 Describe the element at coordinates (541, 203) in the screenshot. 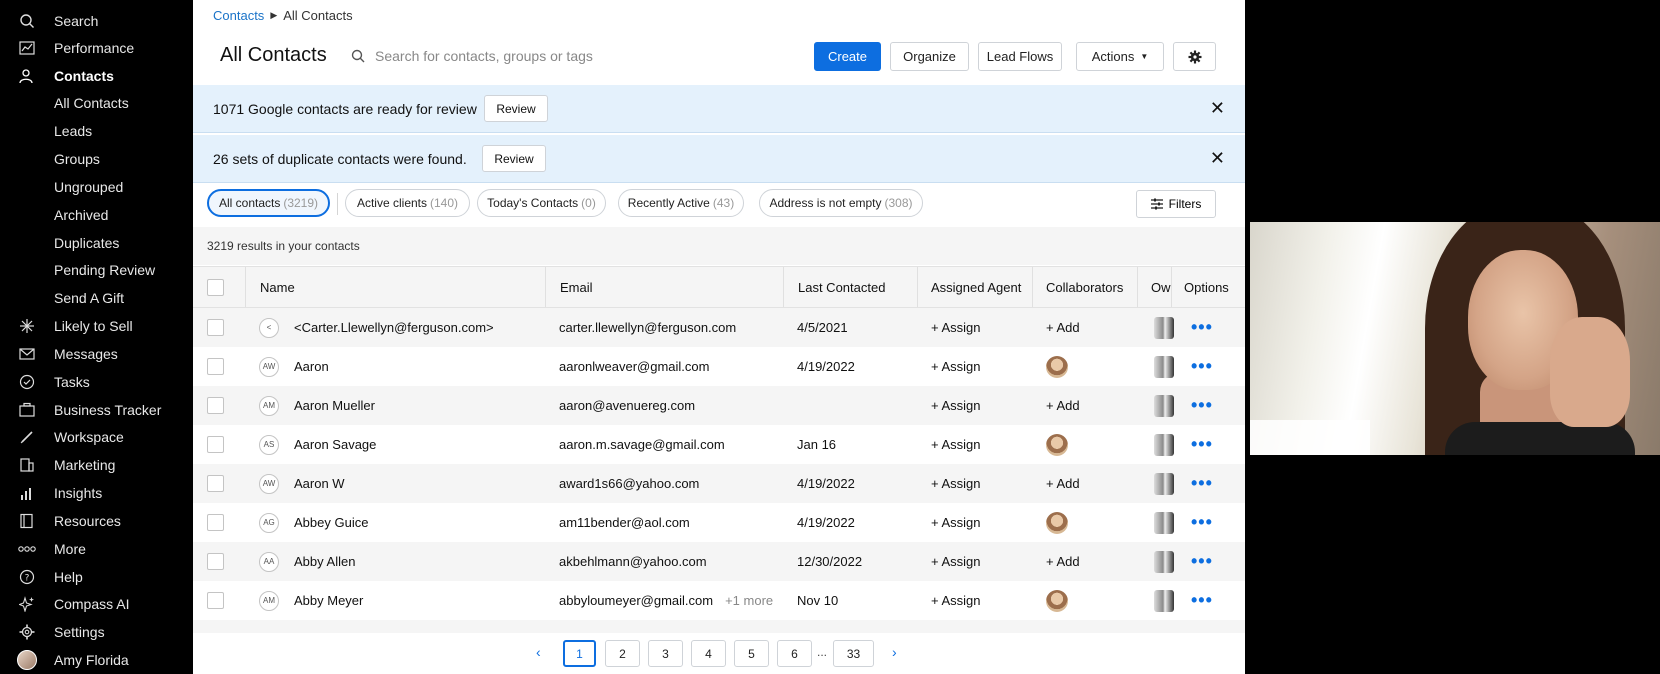

I see `chip-todays-contacts: Today's Contacts (0)` at that location.